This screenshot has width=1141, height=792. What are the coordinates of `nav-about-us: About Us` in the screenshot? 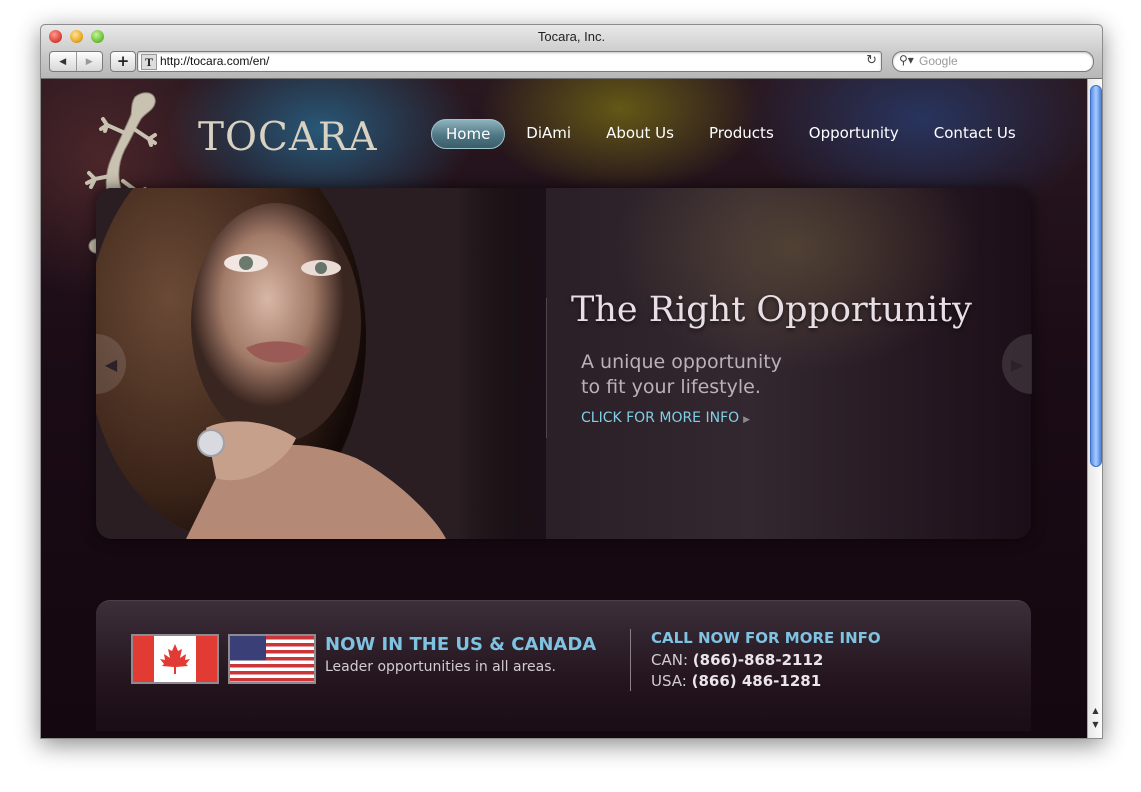 It's located at (640, 133).